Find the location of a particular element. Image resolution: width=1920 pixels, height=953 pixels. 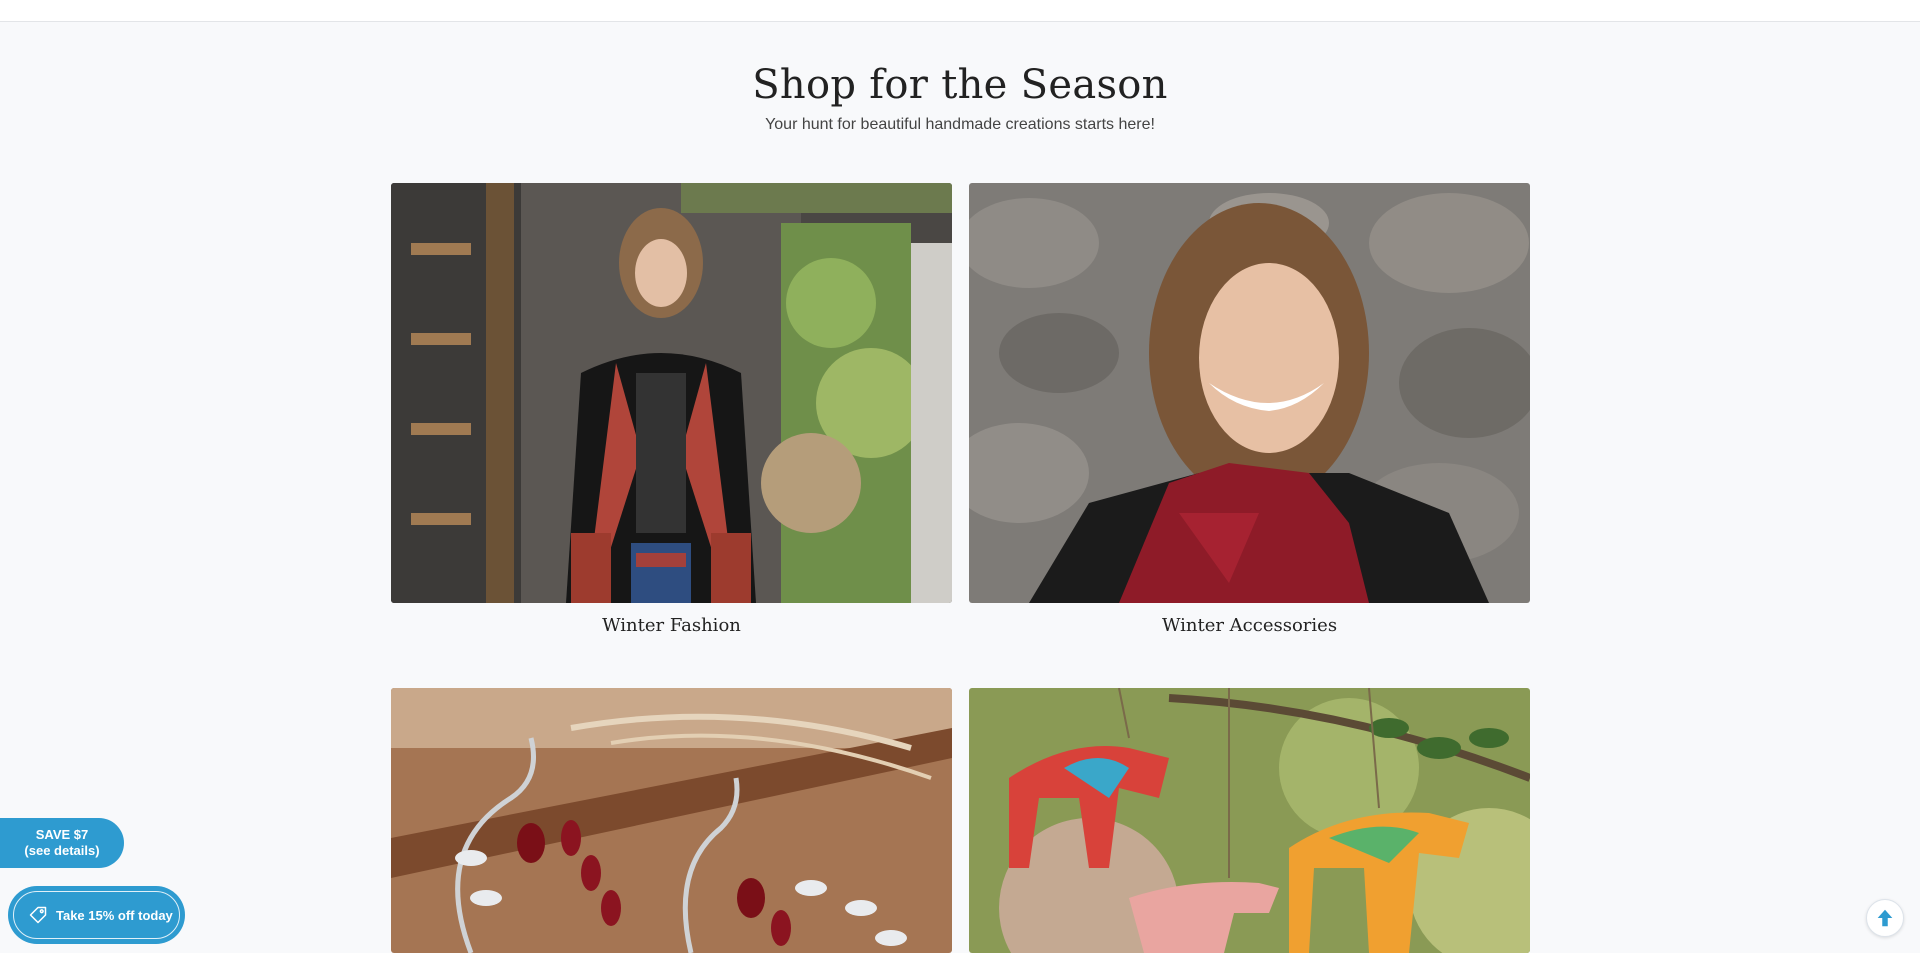

tag-icon is located at coordinates (38, 915).